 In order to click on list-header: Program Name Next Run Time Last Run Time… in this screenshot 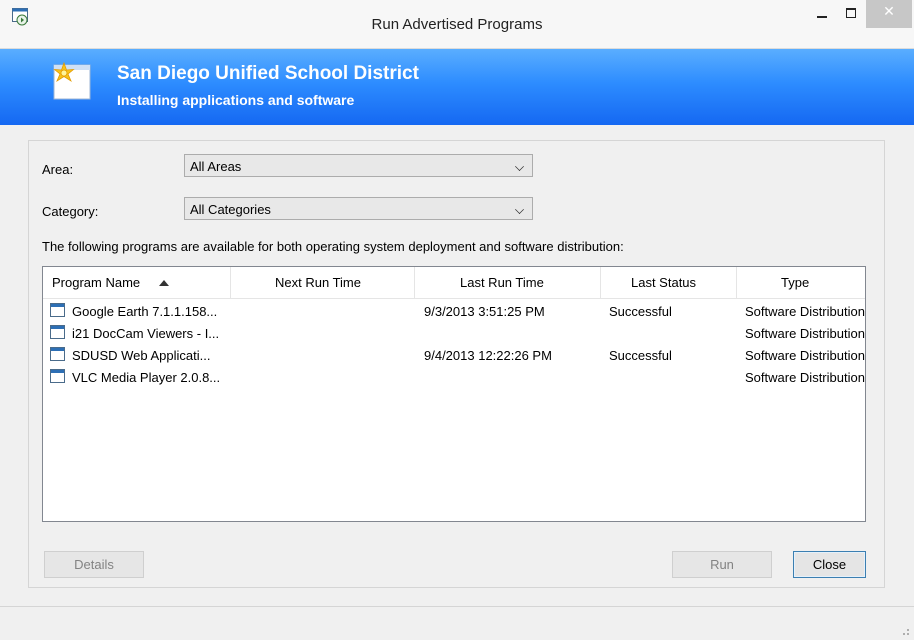, I will do `click(454, 283)`.